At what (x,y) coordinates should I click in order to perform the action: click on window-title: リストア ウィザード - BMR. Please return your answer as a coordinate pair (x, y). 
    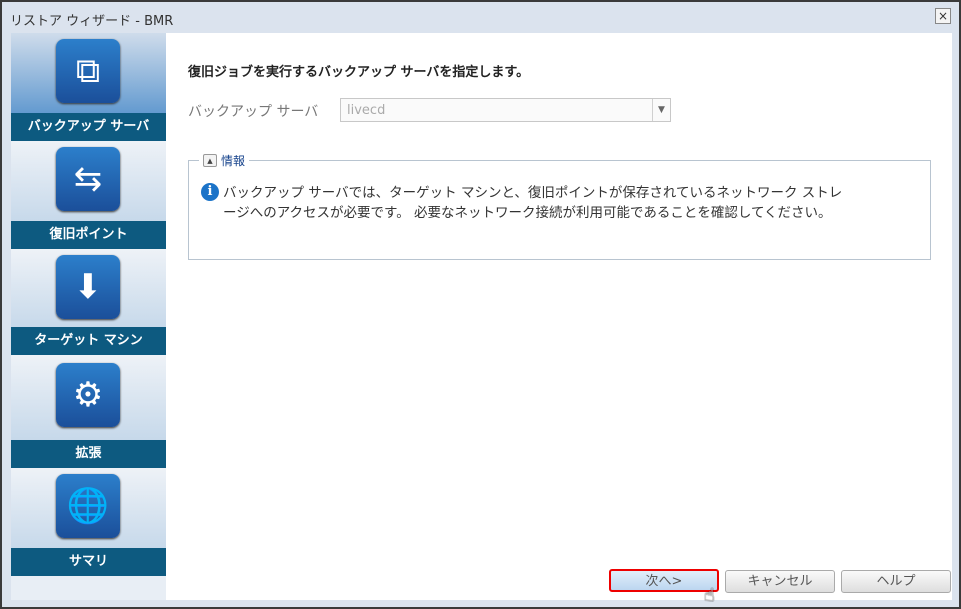
    Looking at the image, I should click on (92, 21).